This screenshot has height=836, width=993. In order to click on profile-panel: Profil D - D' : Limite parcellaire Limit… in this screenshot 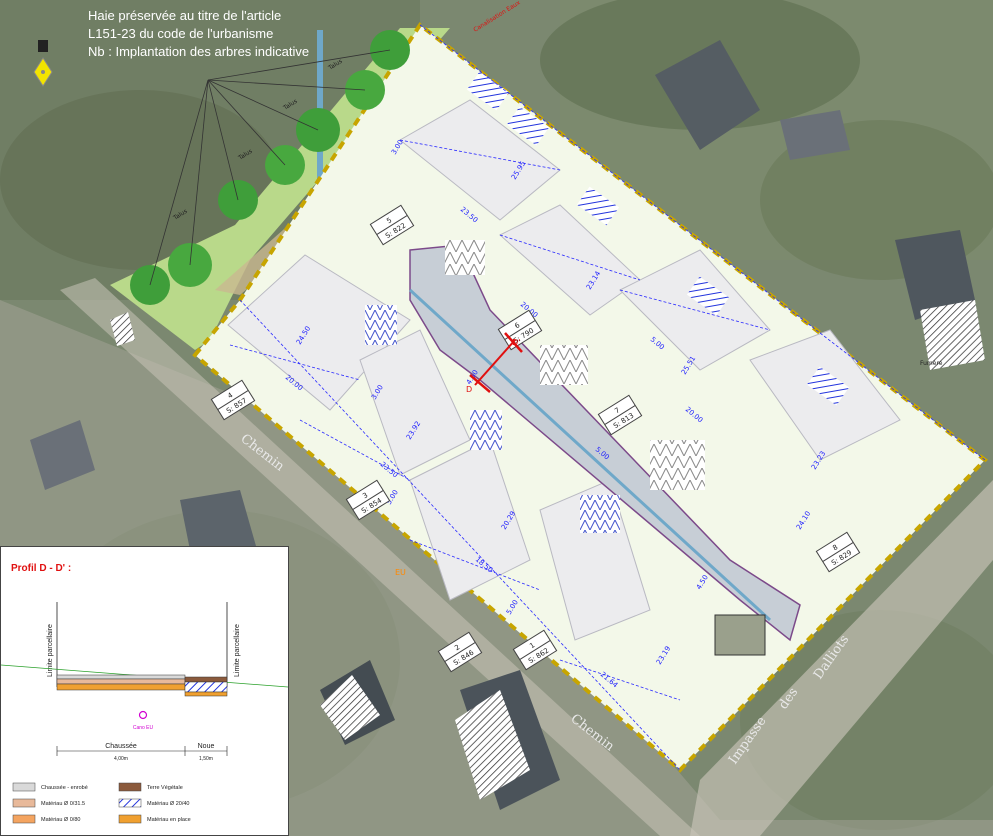, I will do `click(144, 691)`.